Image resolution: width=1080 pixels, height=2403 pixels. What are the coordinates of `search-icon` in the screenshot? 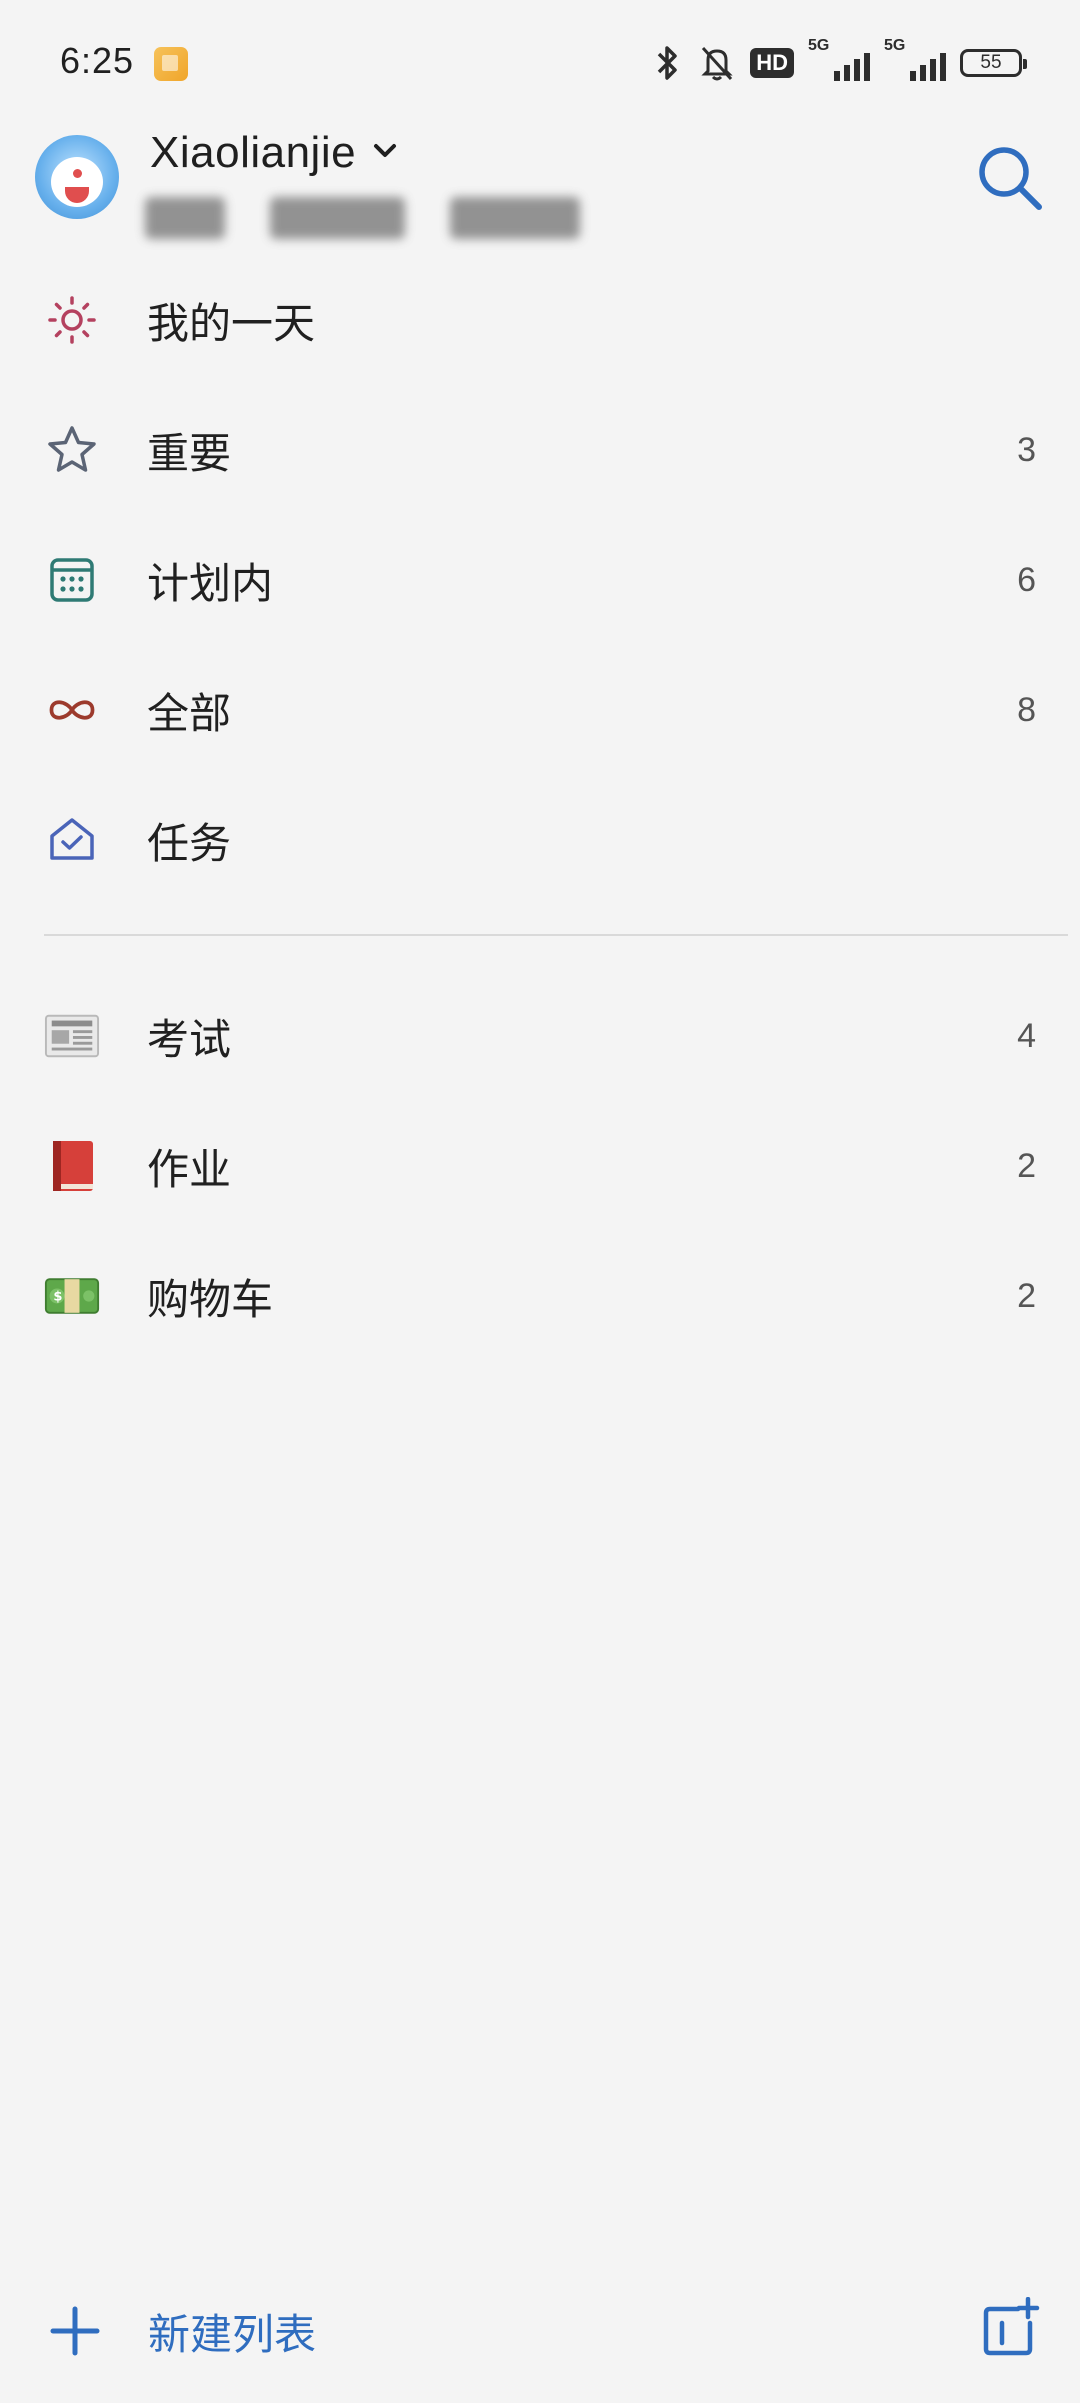 It's located at (1010, 180).